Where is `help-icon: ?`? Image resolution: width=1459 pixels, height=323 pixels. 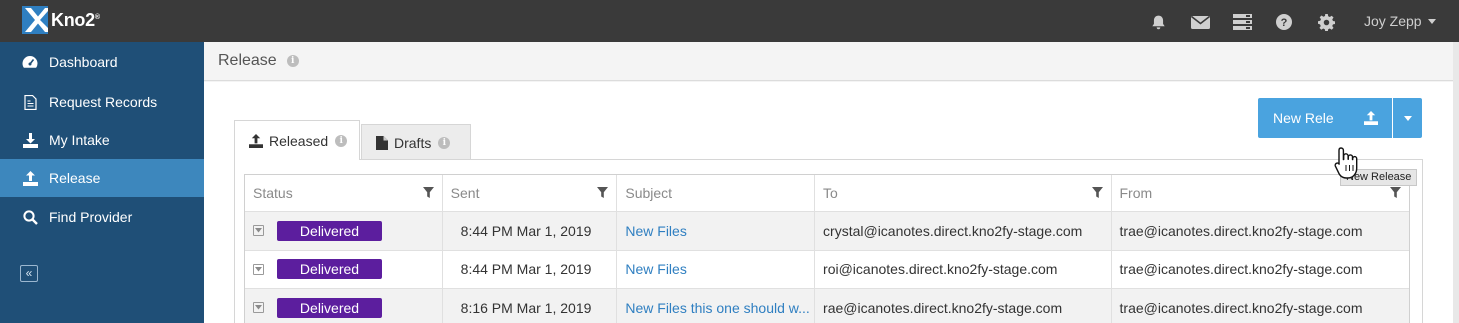 help-icon: ? is located at coordinates (1284, 22).